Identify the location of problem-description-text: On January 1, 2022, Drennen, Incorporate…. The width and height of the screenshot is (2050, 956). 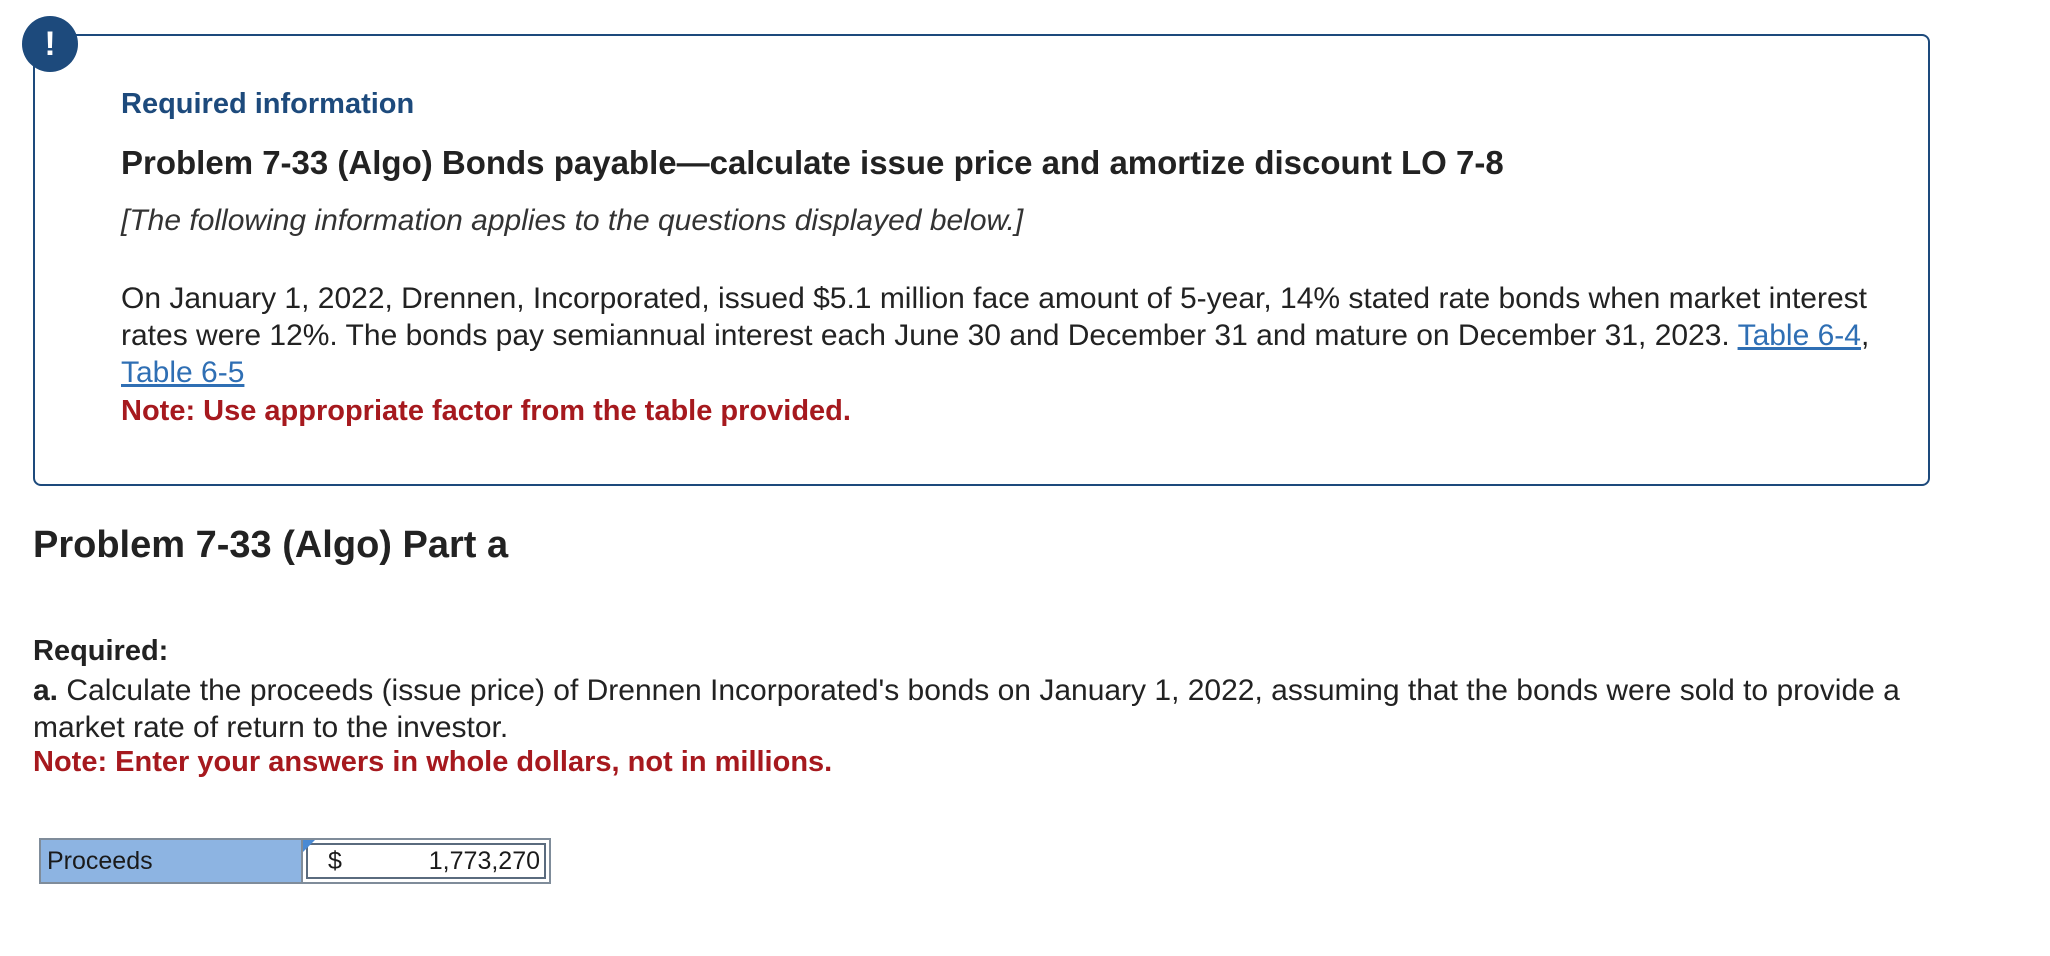
(994, 317).